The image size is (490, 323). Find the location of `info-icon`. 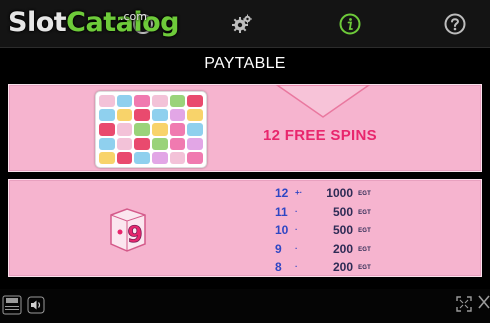

info-icon is located at coordinates (350, 24).